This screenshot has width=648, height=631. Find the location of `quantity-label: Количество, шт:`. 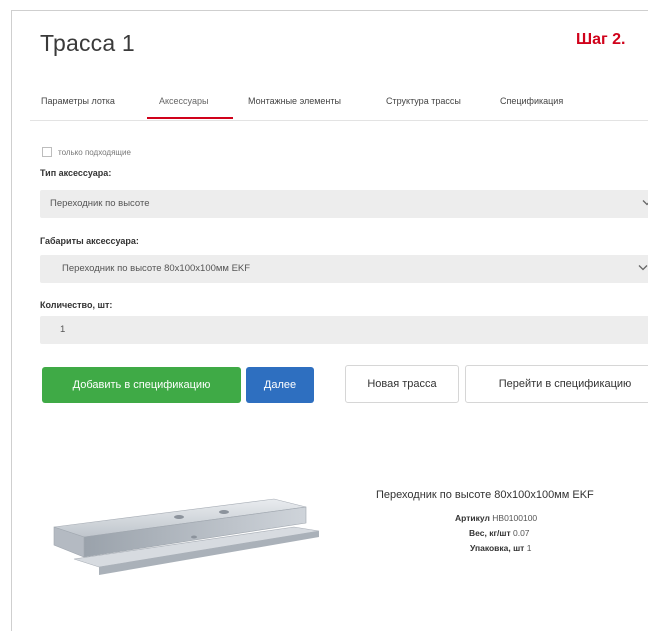

quantity-label: Количество, шт: is located at coordinates (76, 305).